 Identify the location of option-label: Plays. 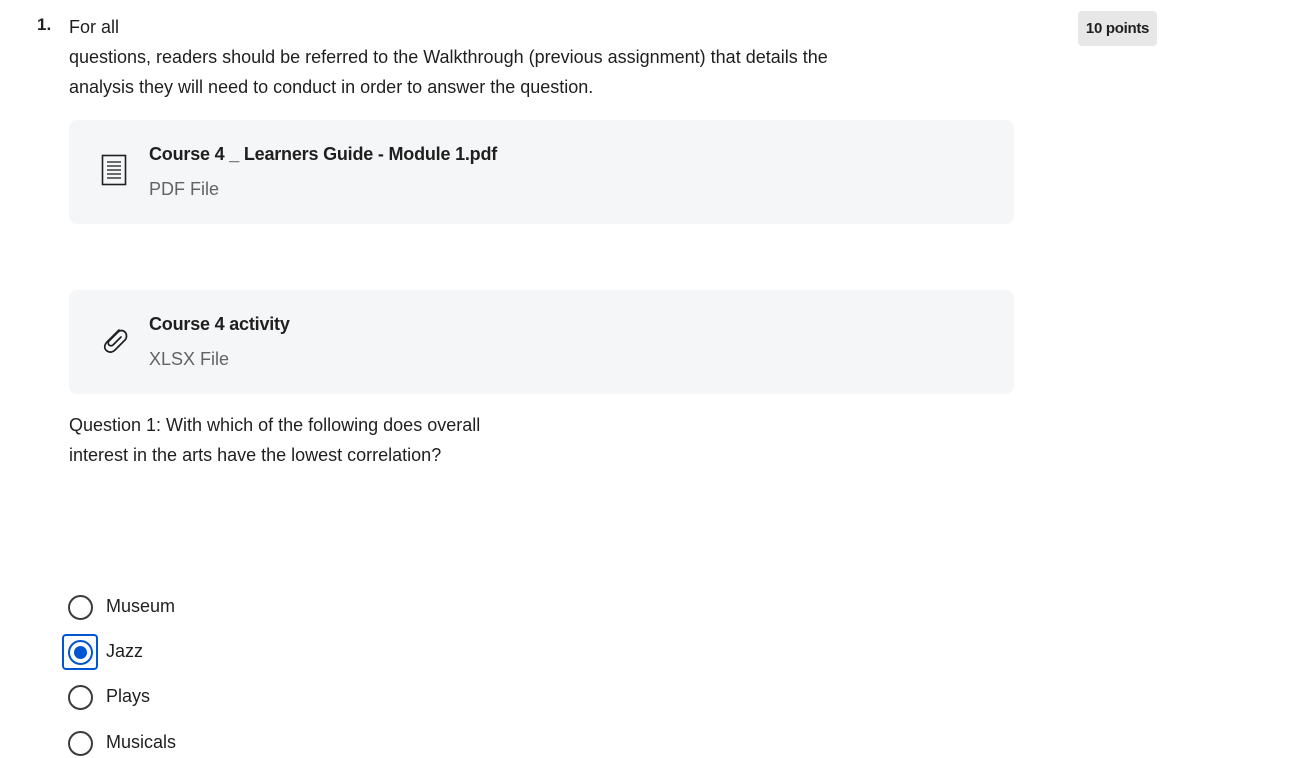
(128, 696).